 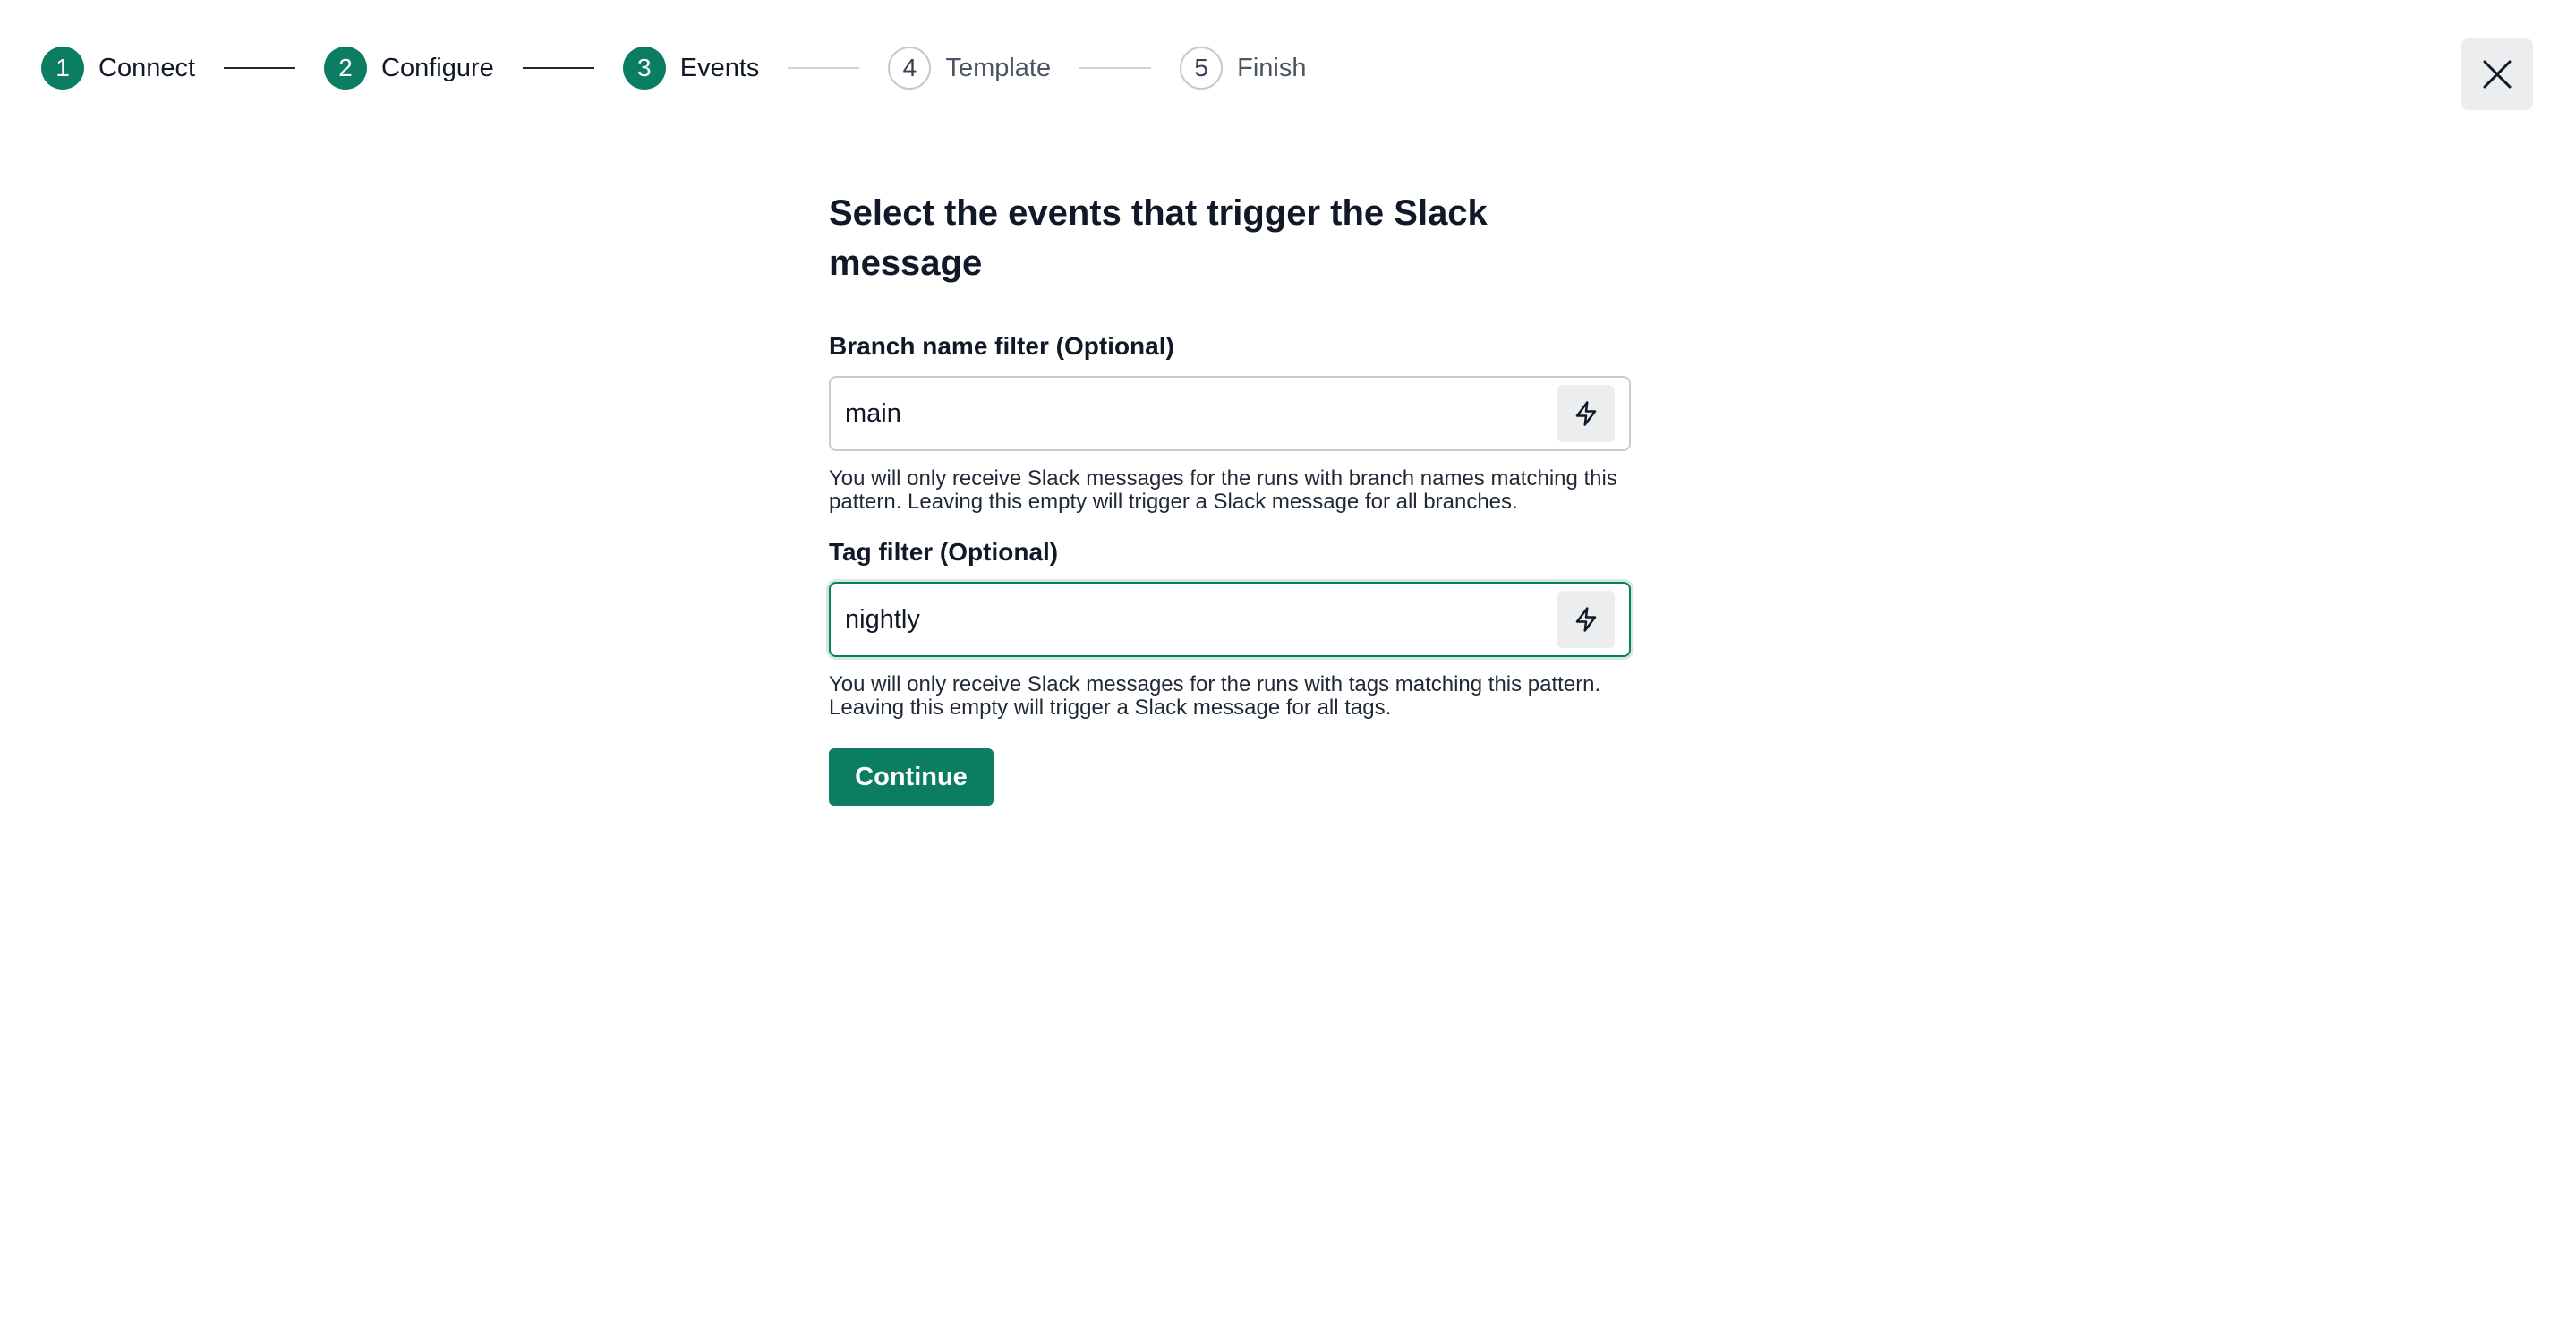 I want to click on step-finish: 5 Finish, so click(x=1243, y=68).